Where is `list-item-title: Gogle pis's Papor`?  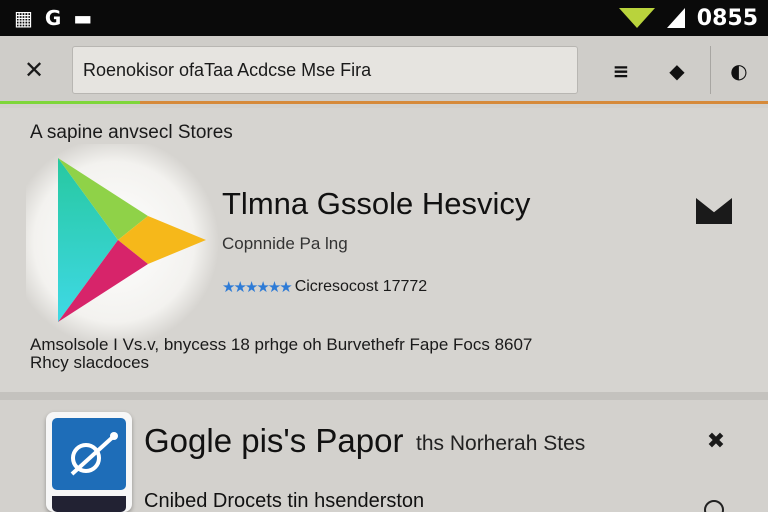
list-item-title: Gogle pis's Papor is located at coordinates (273, 441).